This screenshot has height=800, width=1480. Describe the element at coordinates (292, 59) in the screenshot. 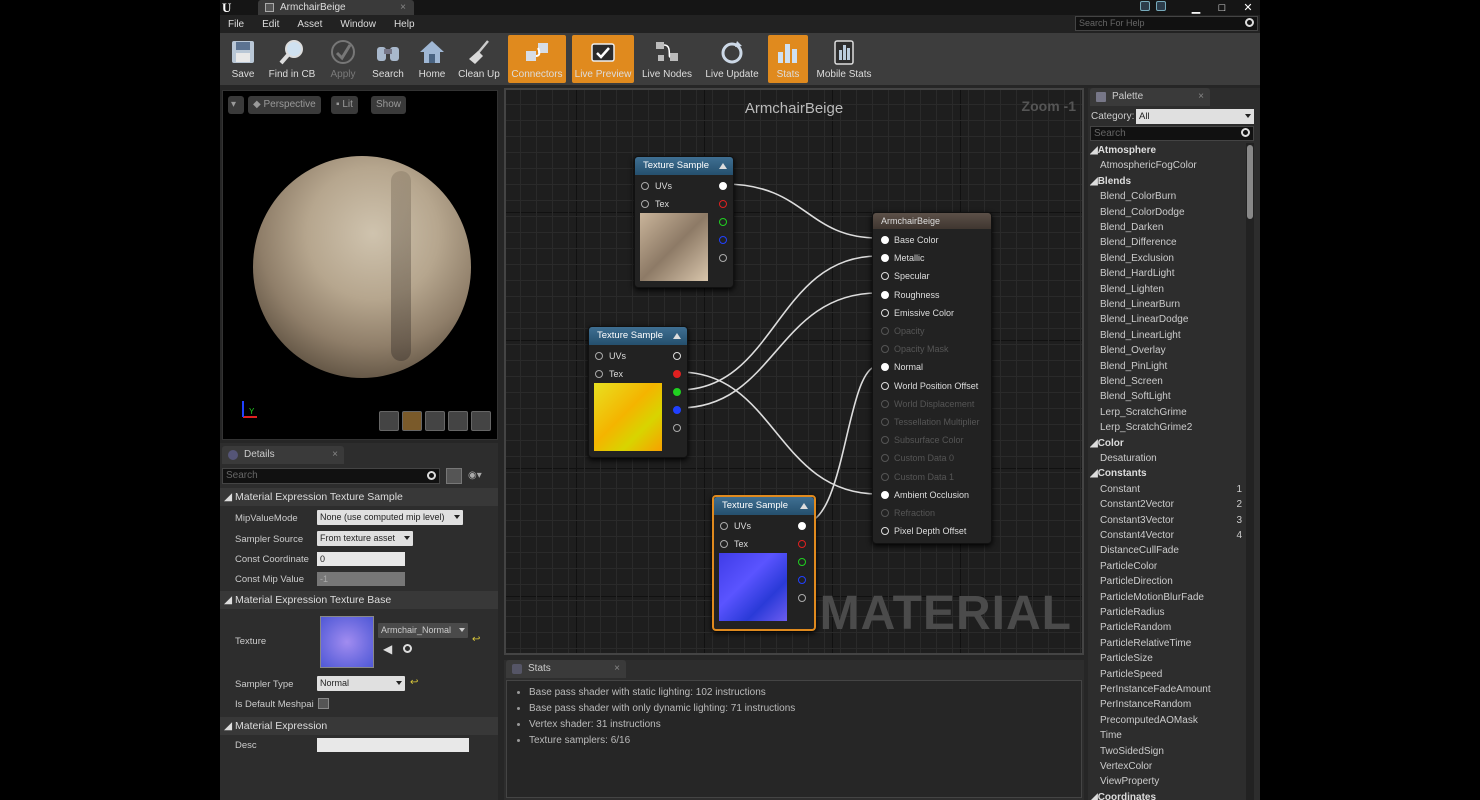

I see `find-in-cb-button: Find in CB` at that location.